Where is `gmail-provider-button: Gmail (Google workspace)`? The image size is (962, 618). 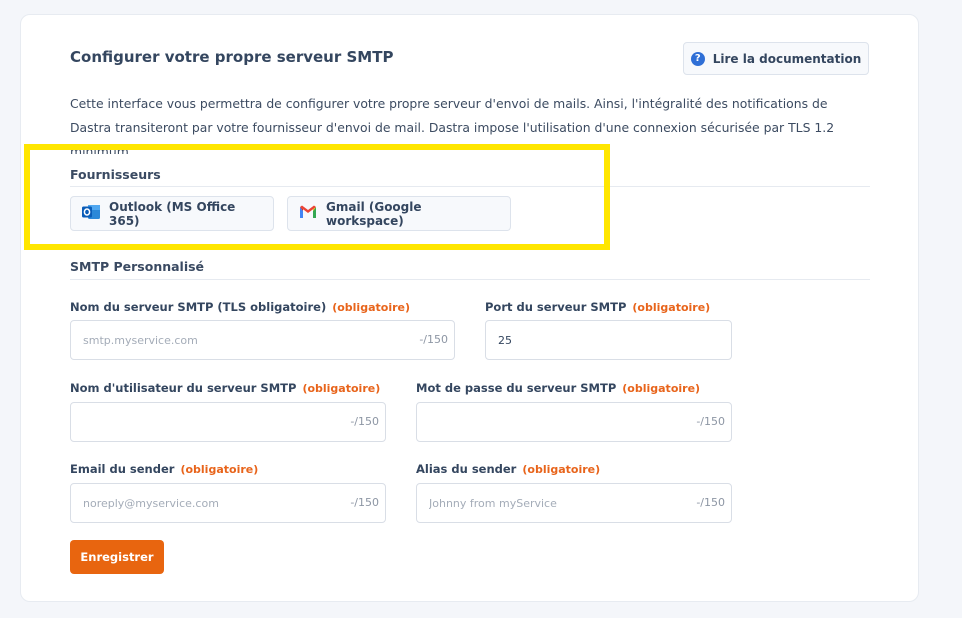
gmail-provider-button: Gmail (Google workspace) is located at coordinates (399, 213).